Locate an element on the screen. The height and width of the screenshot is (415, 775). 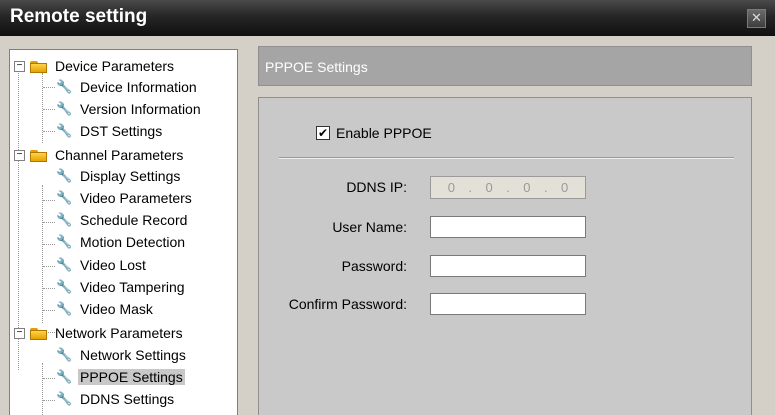
ddns-ip-label: DDNS IP: is located at coordinates (376, 187).